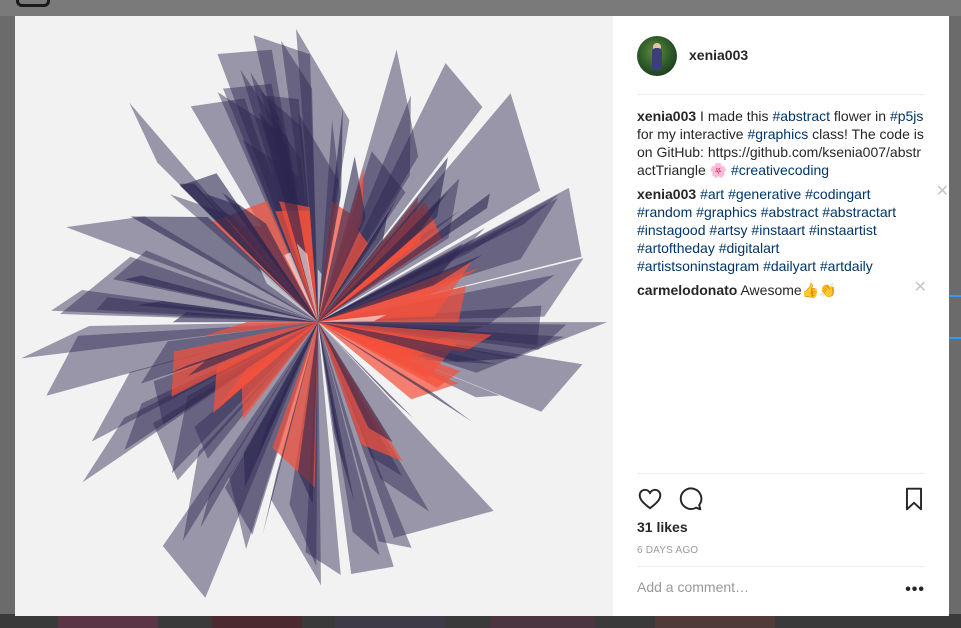 This screenshot has width=961, height=628. I want to click on post-header: xenia003, so click(781, 65).